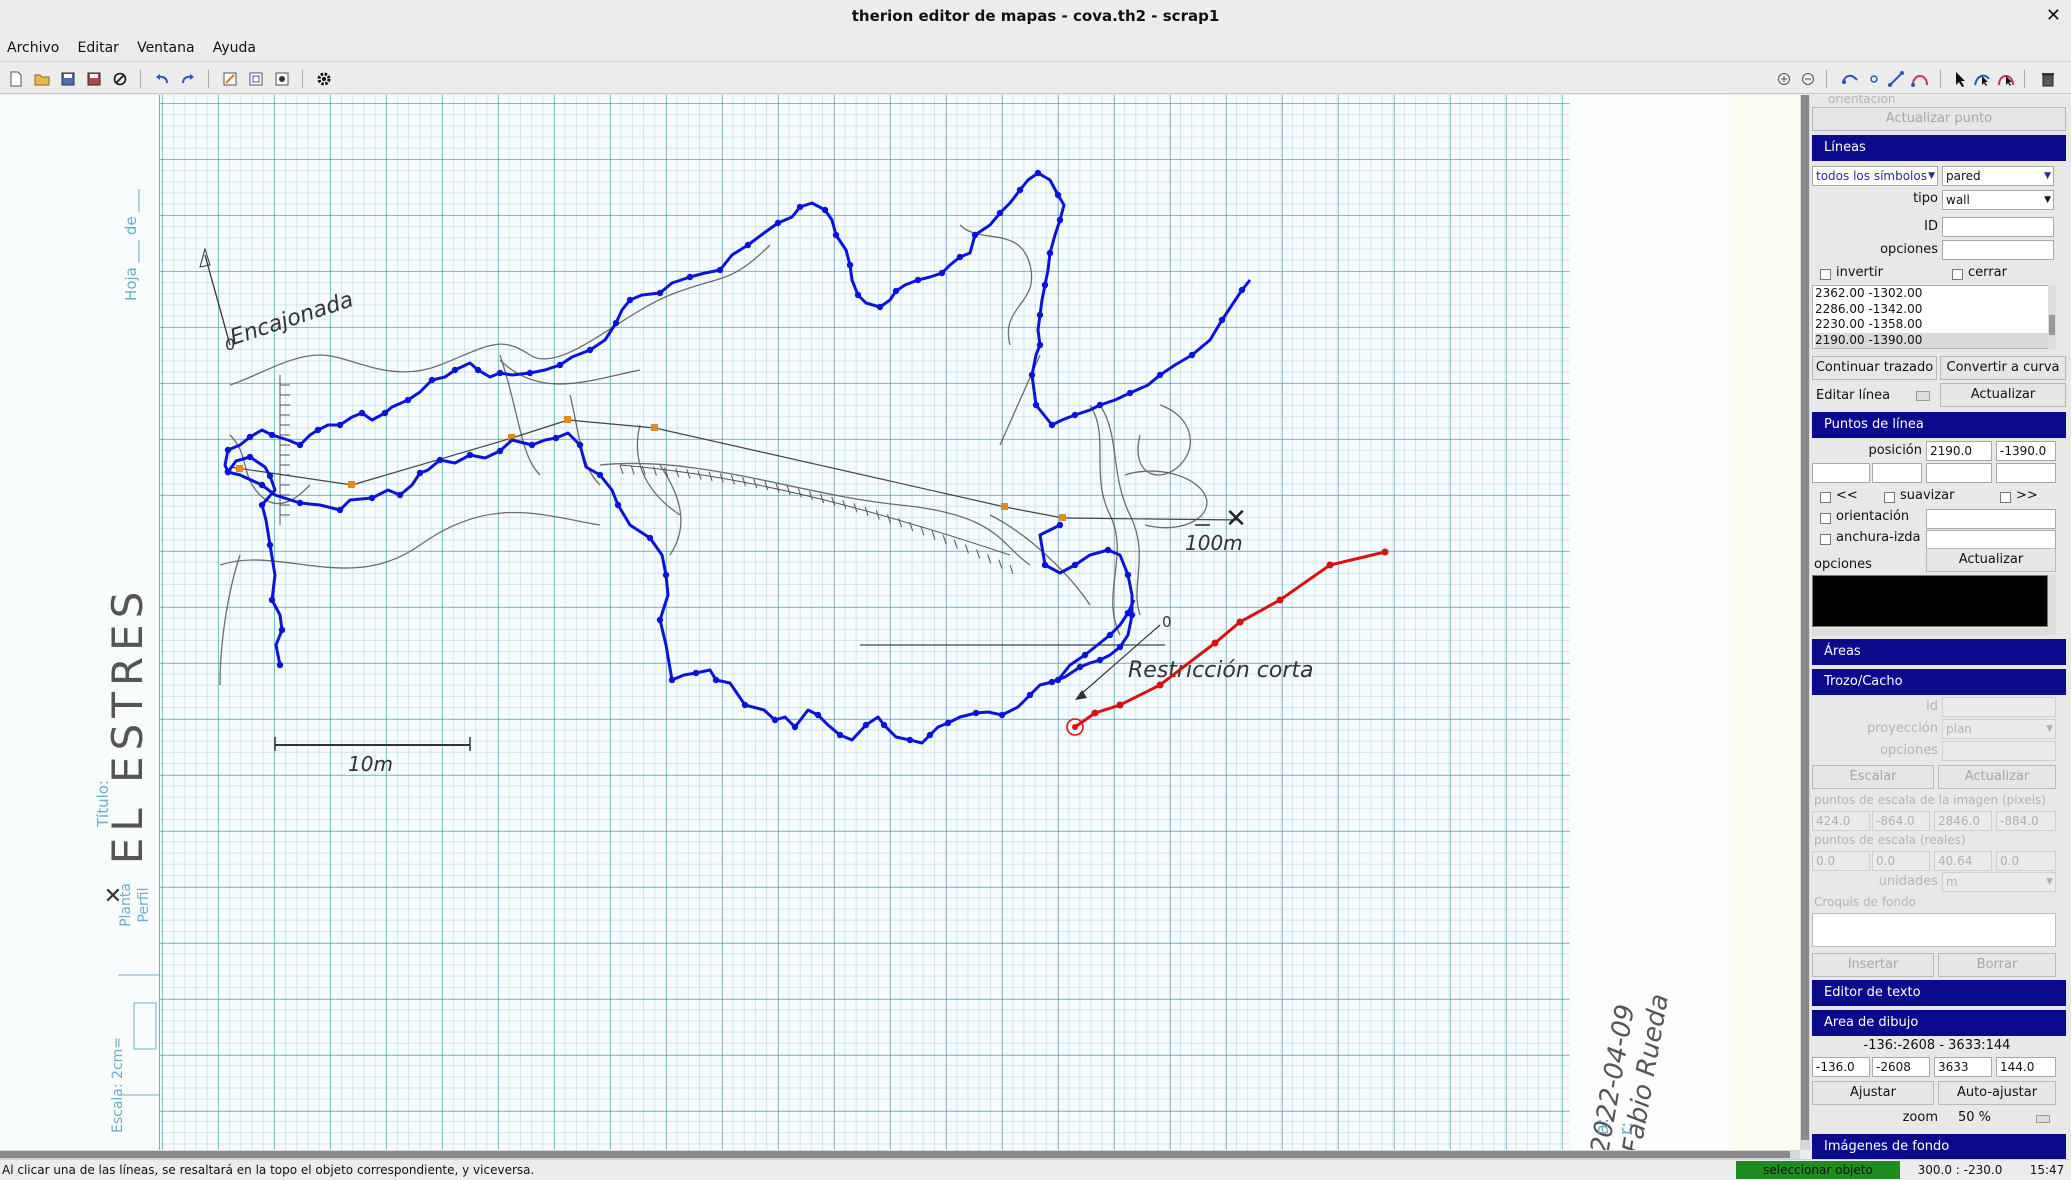 The image size is (2071, 1180). I want to click on list-item-selected: 2190.00 -1390.00, so click(1935, 340).